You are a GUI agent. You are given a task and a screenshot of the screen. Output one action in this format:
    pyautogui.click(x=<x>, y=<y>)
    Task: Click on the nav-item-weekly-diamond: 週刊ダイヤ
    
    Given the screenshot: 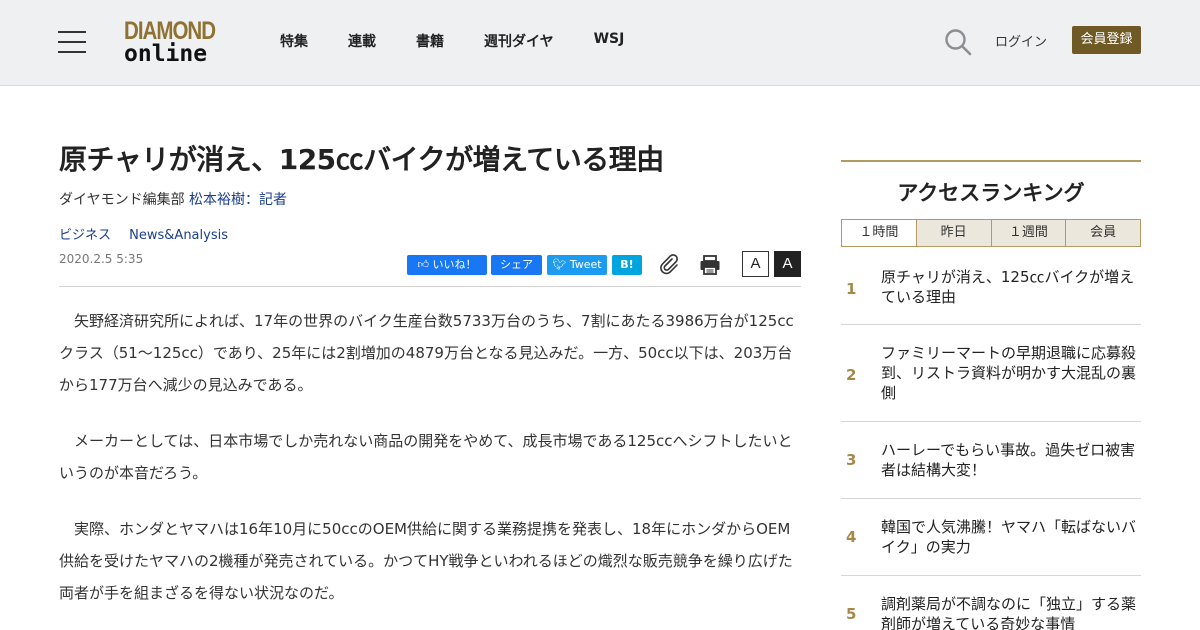 What is the action you would take?
    pyautogui.click(x=519, y=41)
    